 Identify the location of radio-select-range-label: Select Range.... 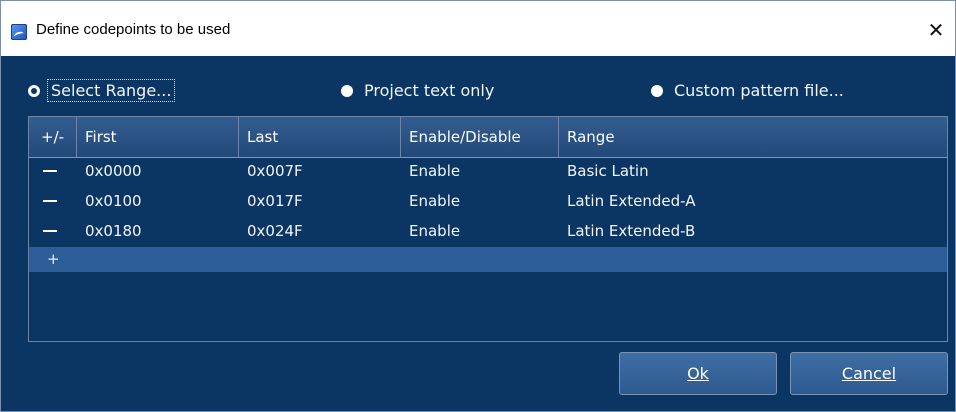
(111, 90).